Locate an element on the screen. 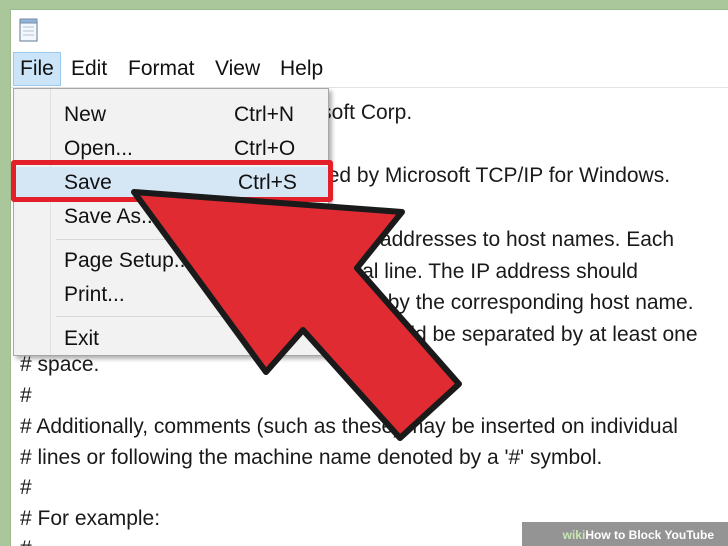 This screenshot has height=546, width=728. watermark-title: How to Block YouTube is located at coordinates (649, 535).